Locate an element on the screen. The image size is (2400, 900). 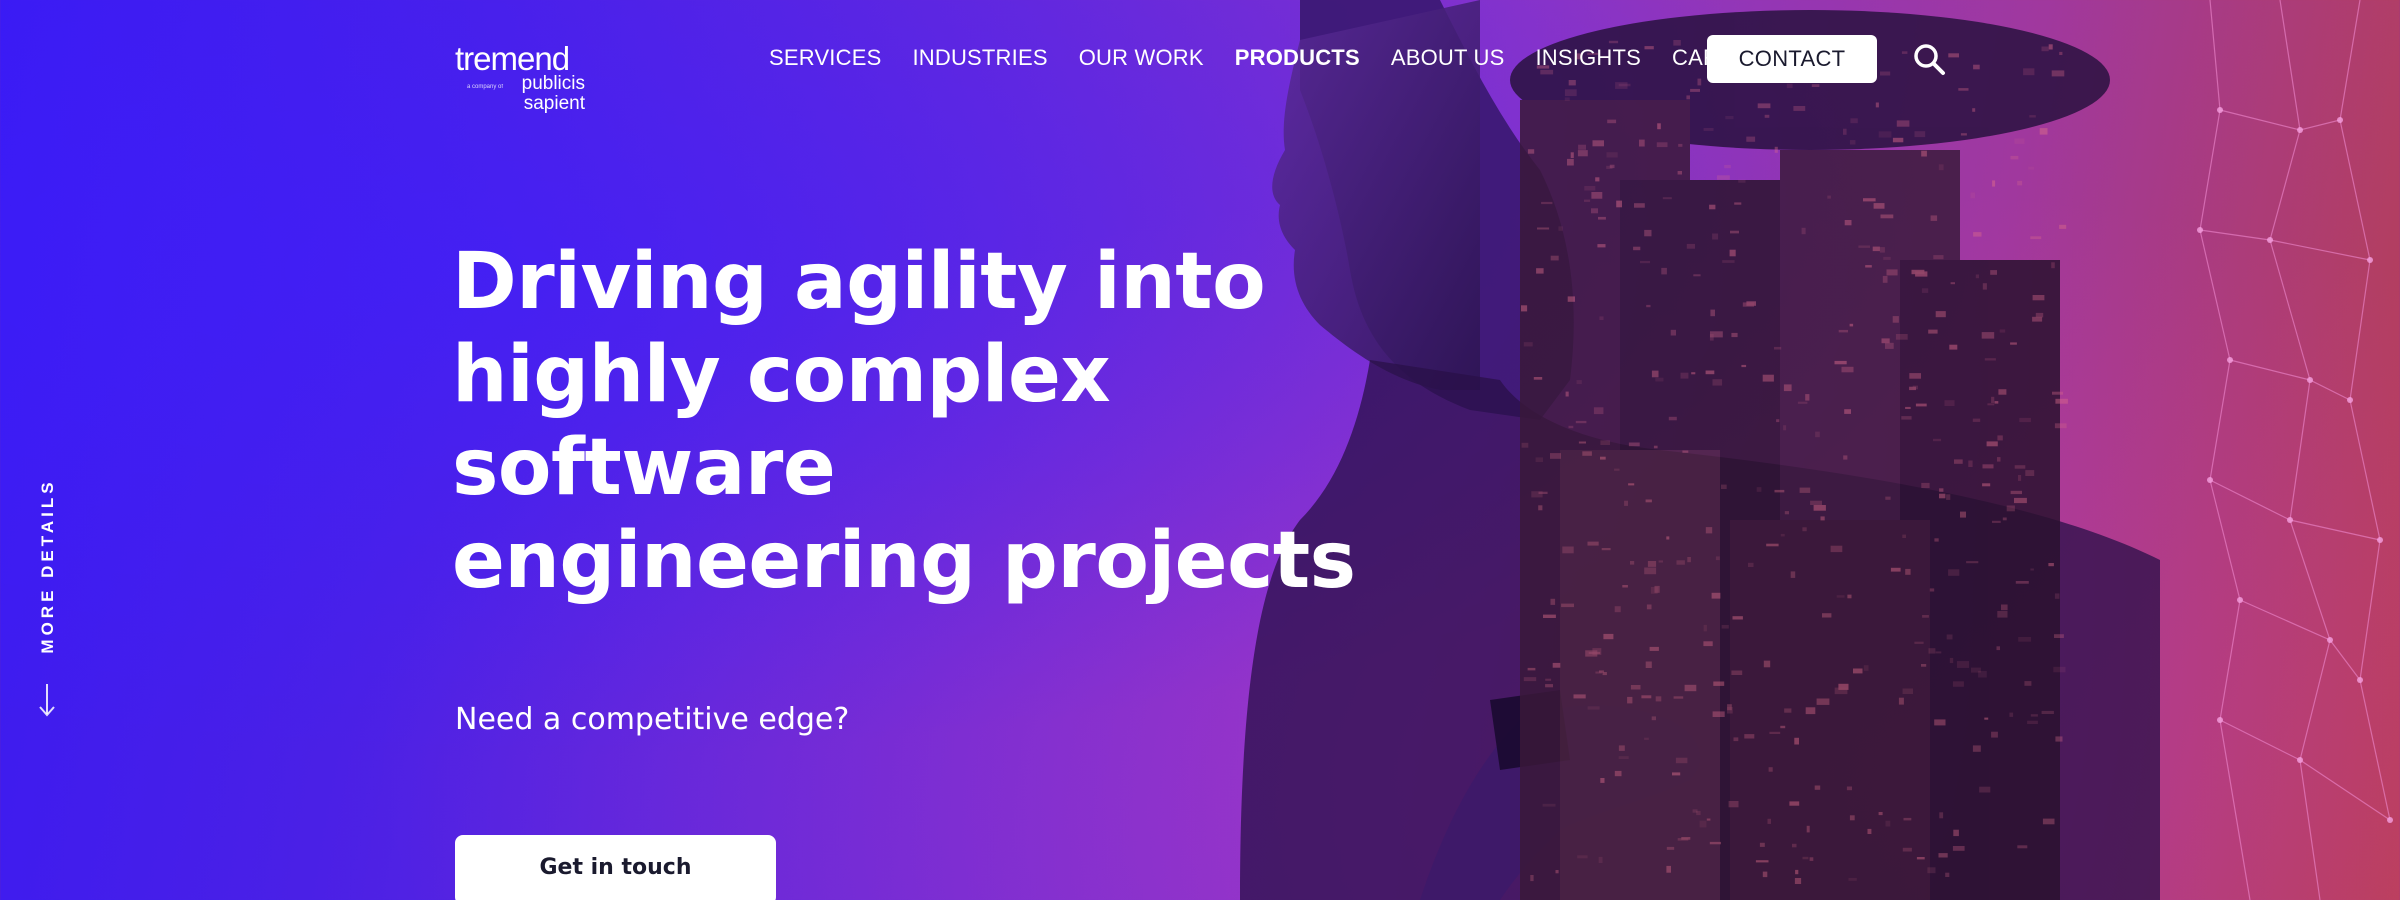
nav-item-our-work: OUR WORK is located at coordinates (1141, 58).